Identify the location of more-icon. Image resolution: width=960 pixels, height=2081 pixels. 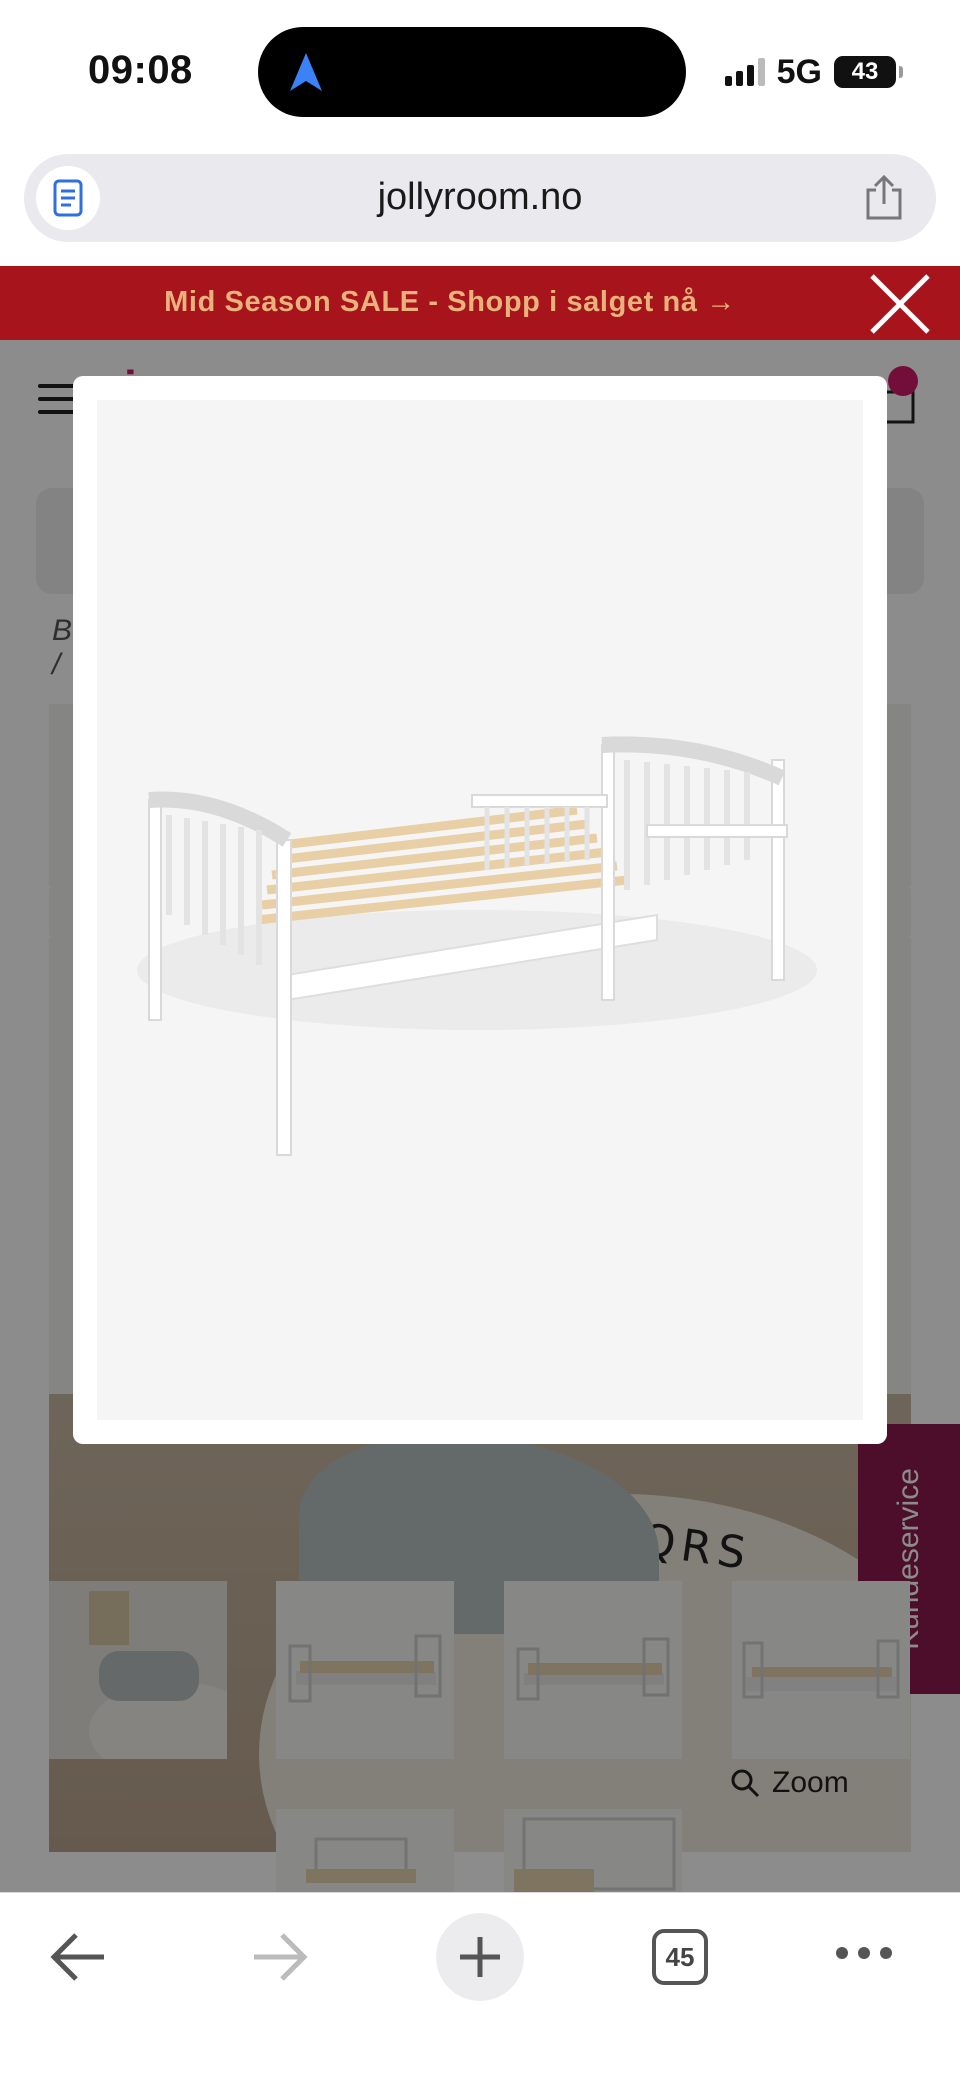
(864, 1953).